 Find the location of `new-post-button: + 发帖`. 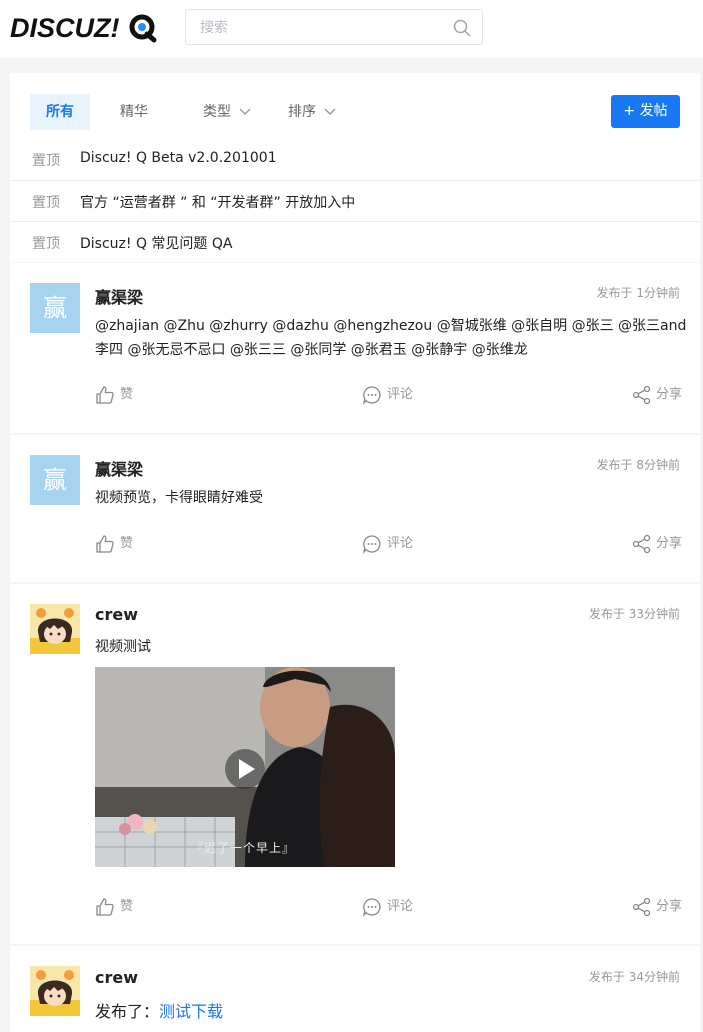

new-post-button: + 发帖 is located at coordinates (645, 111).